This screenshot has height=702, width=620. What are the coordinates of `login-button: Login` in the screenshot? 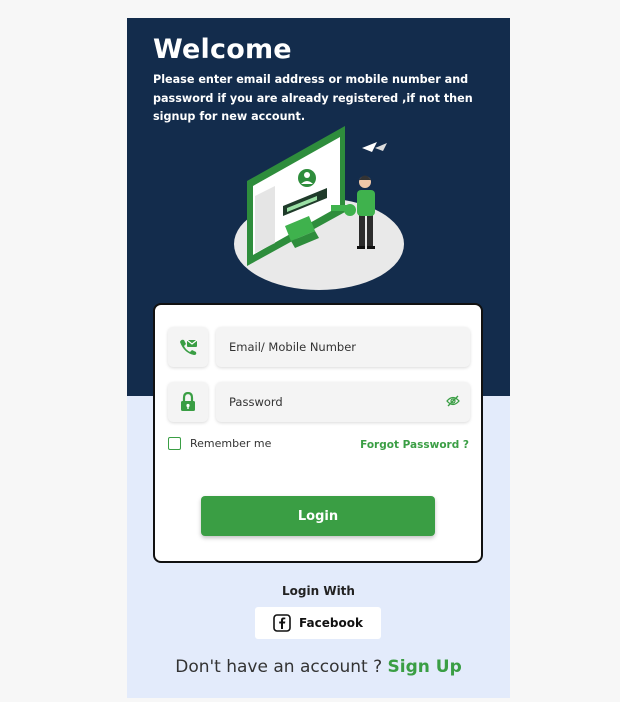 It's located at (318, 516).